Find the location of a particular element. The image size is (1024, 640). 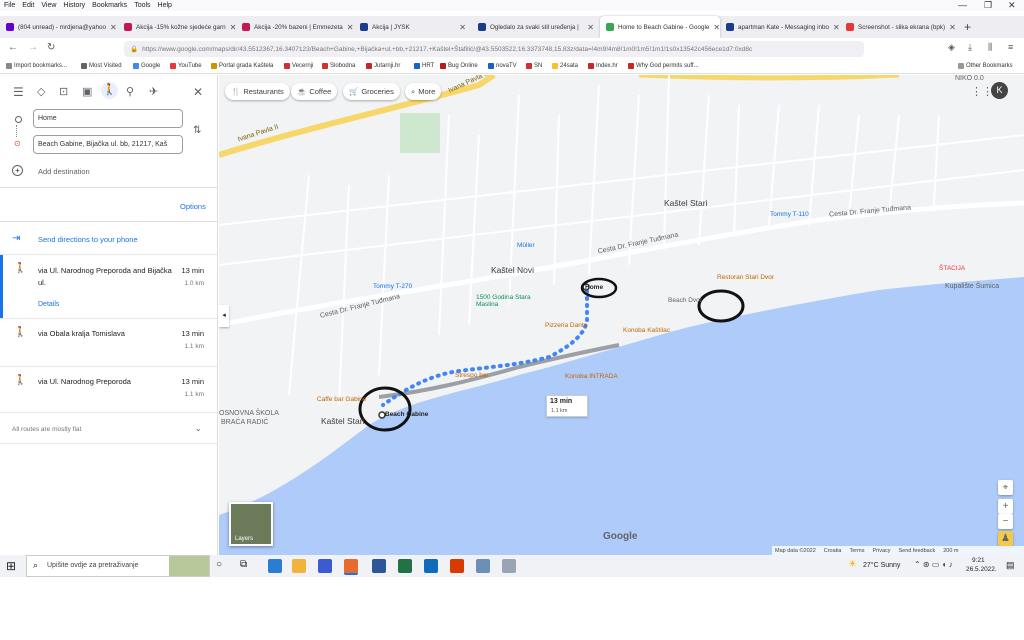

forward-icon: → is located at coordinates (33, 47).